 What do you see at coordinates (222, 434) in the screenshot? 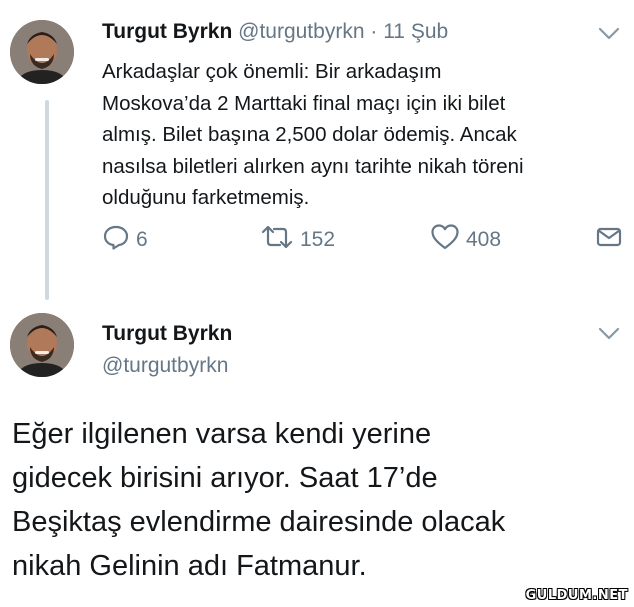
I see `tweet-text-line: Eğer ilgilenen varsa kendi yerine` at bounding box center [222, 434].